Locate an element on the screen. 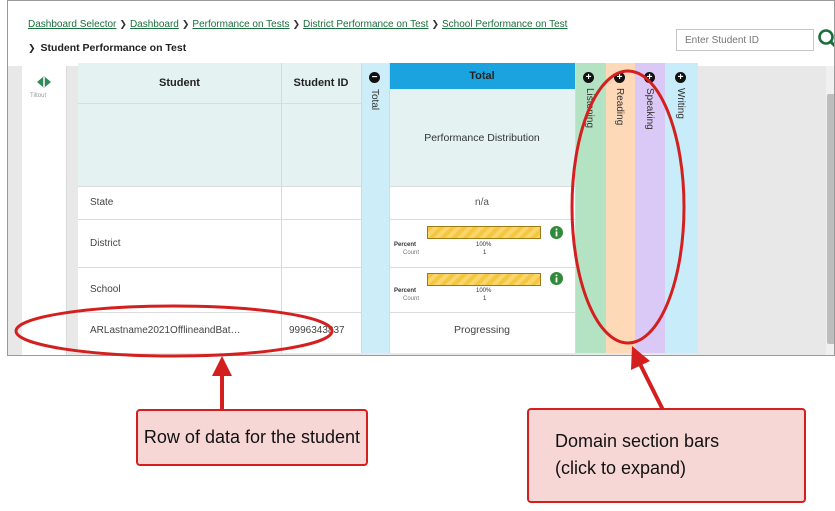 Image resolution: width=835 pixels, height=511 pixels. page-title: ❯ Student Performance on Test is located at coordinates (107, 48).